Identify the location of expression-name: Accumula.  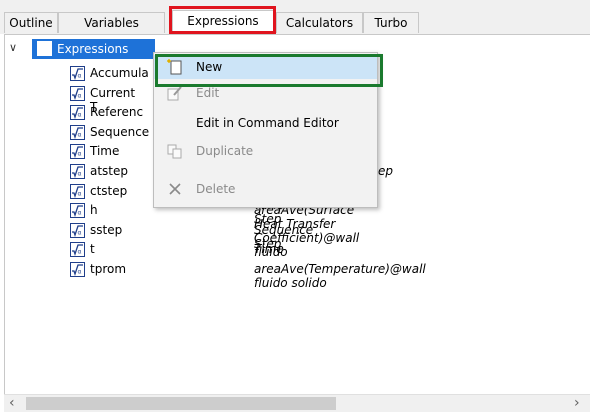
(119, 73).